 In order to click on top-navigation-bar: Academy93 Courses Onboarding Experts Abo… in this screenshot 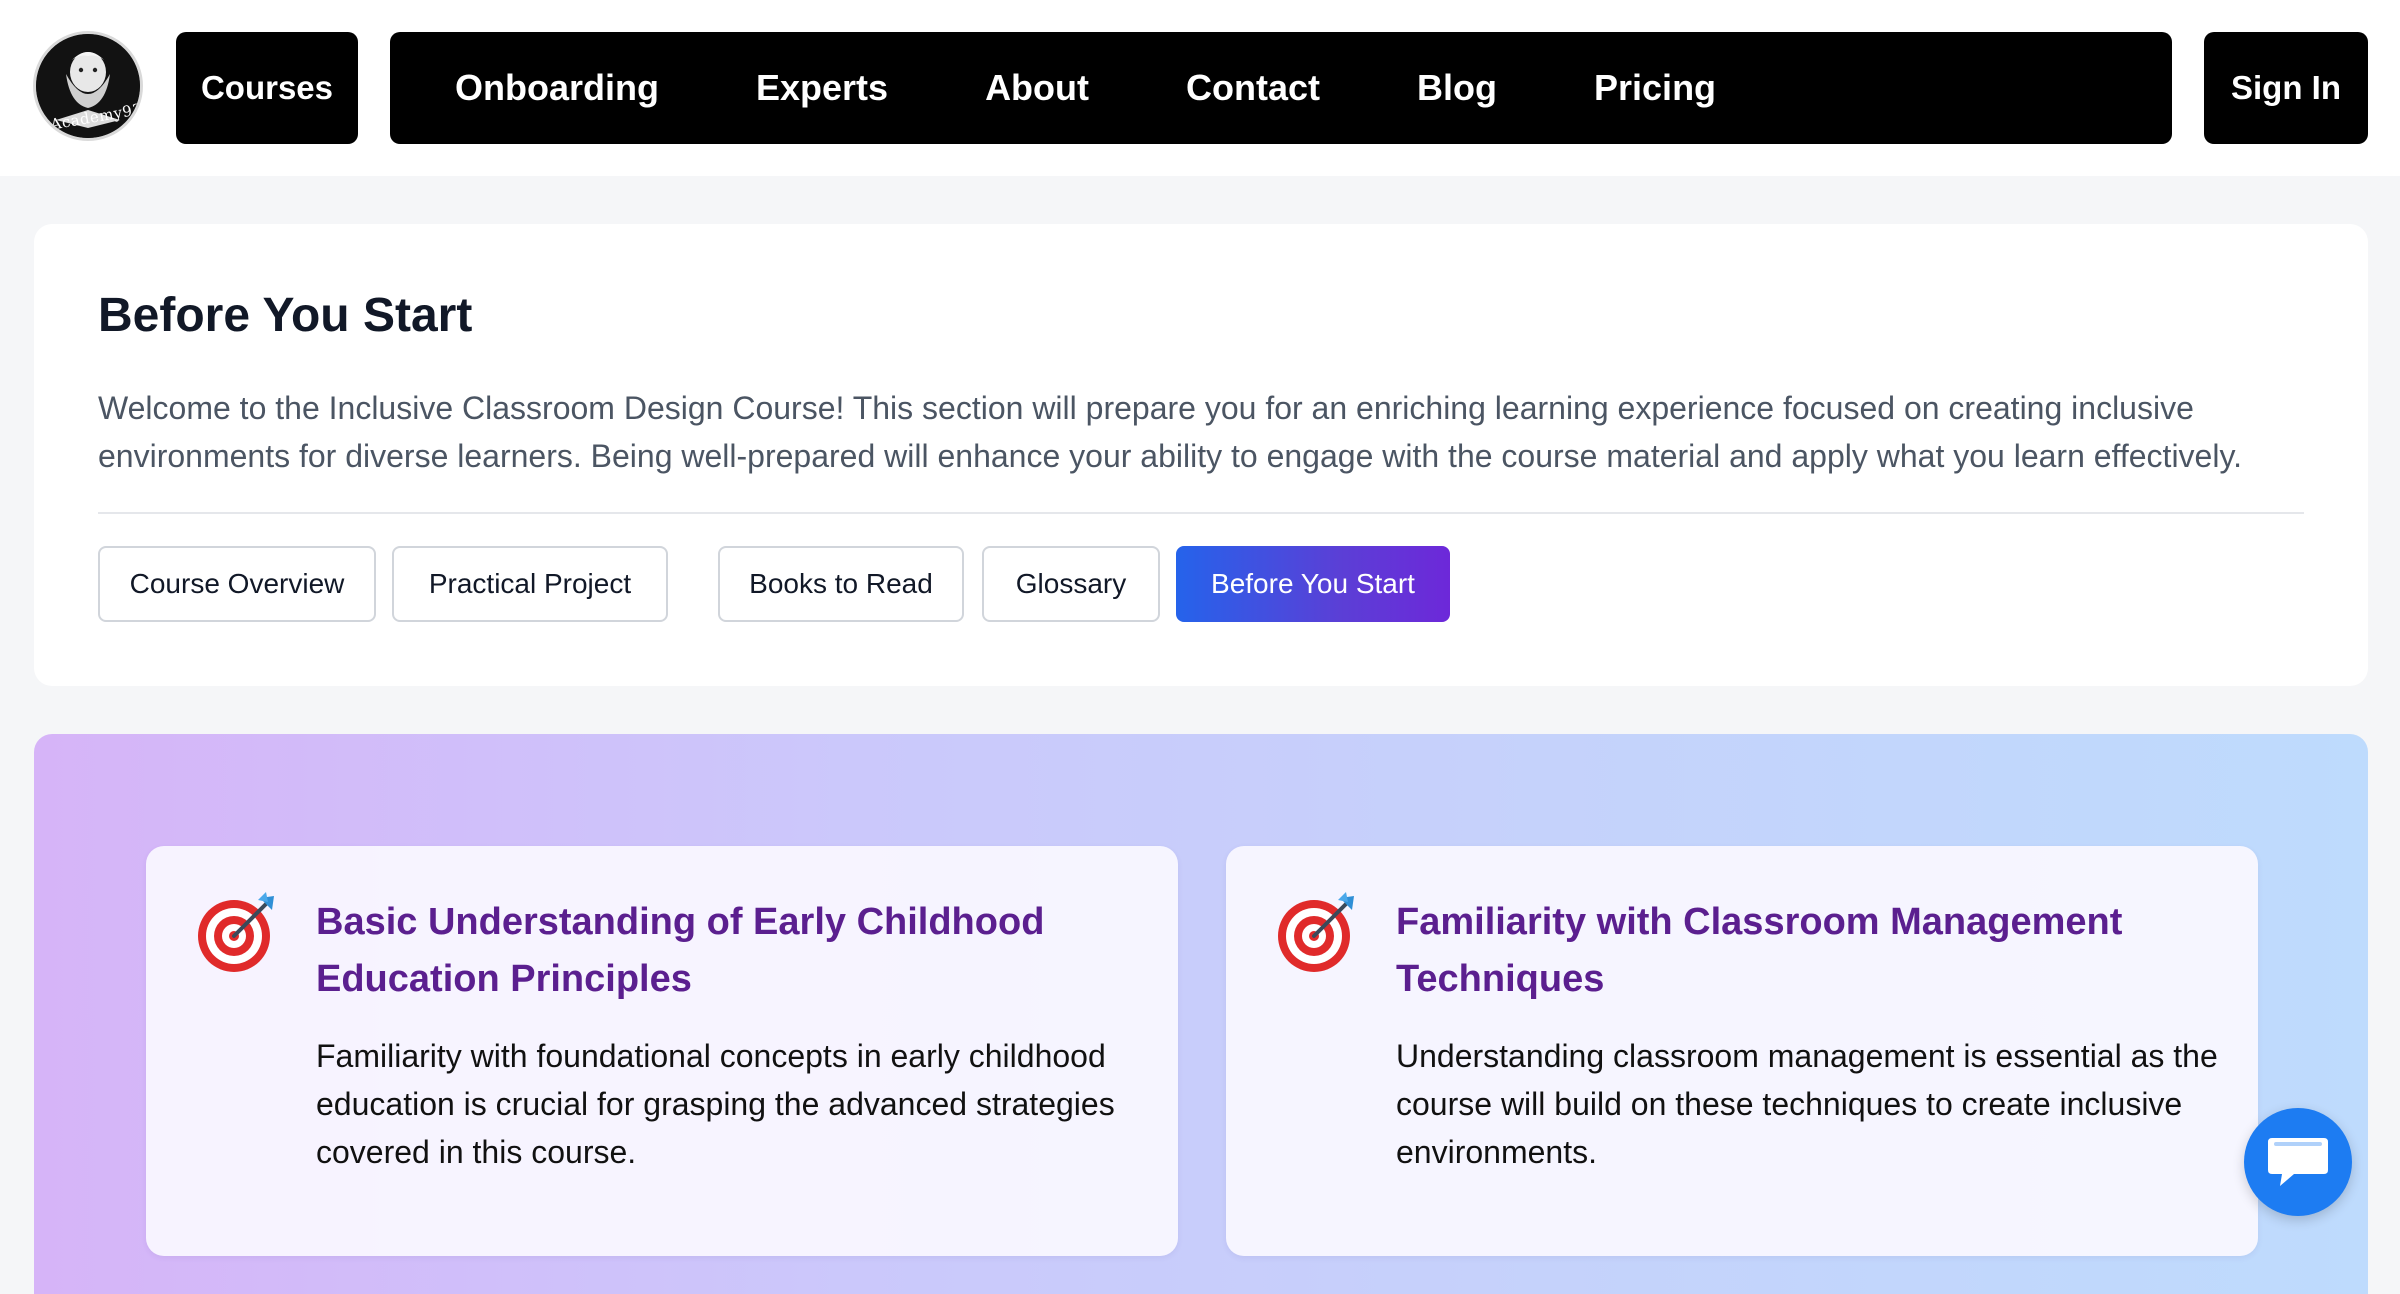, I will do `click(1200, 88)`.